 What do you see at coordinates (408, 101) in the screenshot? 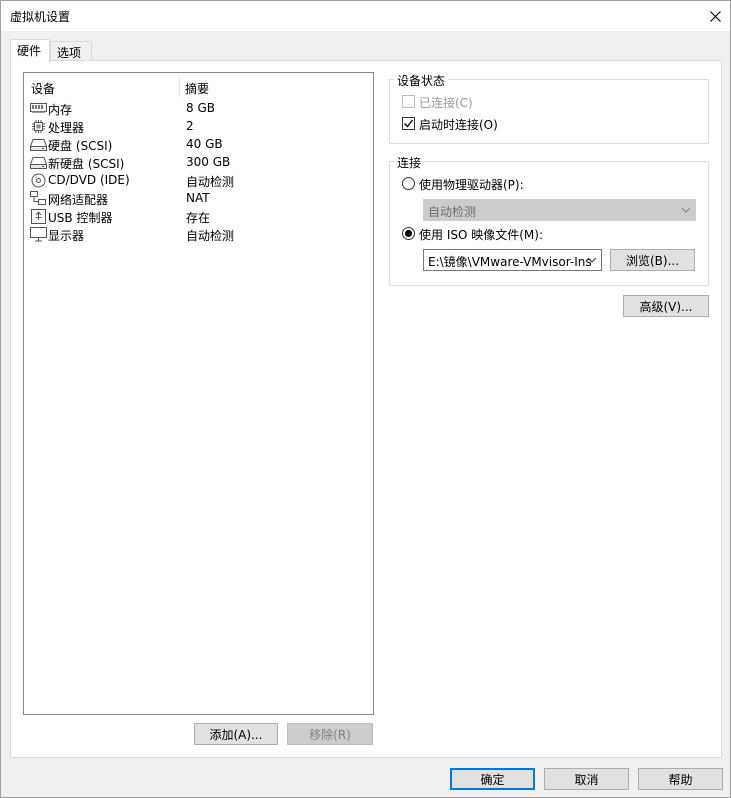
I see `connected-checkbox` at bounding box center [408, 101].